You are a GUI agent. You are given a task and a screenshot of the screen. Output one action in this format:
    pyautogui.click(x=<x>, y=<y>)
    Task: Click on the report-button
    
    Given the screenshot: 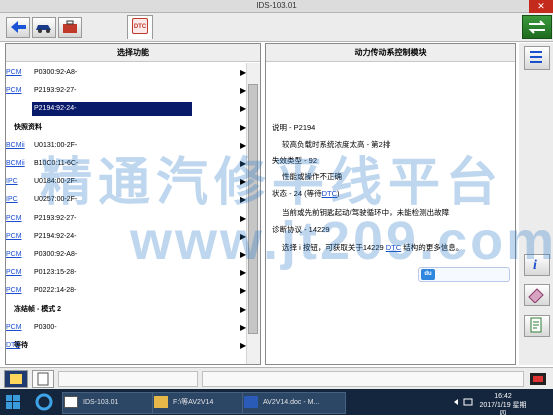 What is the action you would take?
    pyautogui.click(x=537, y=326)
    